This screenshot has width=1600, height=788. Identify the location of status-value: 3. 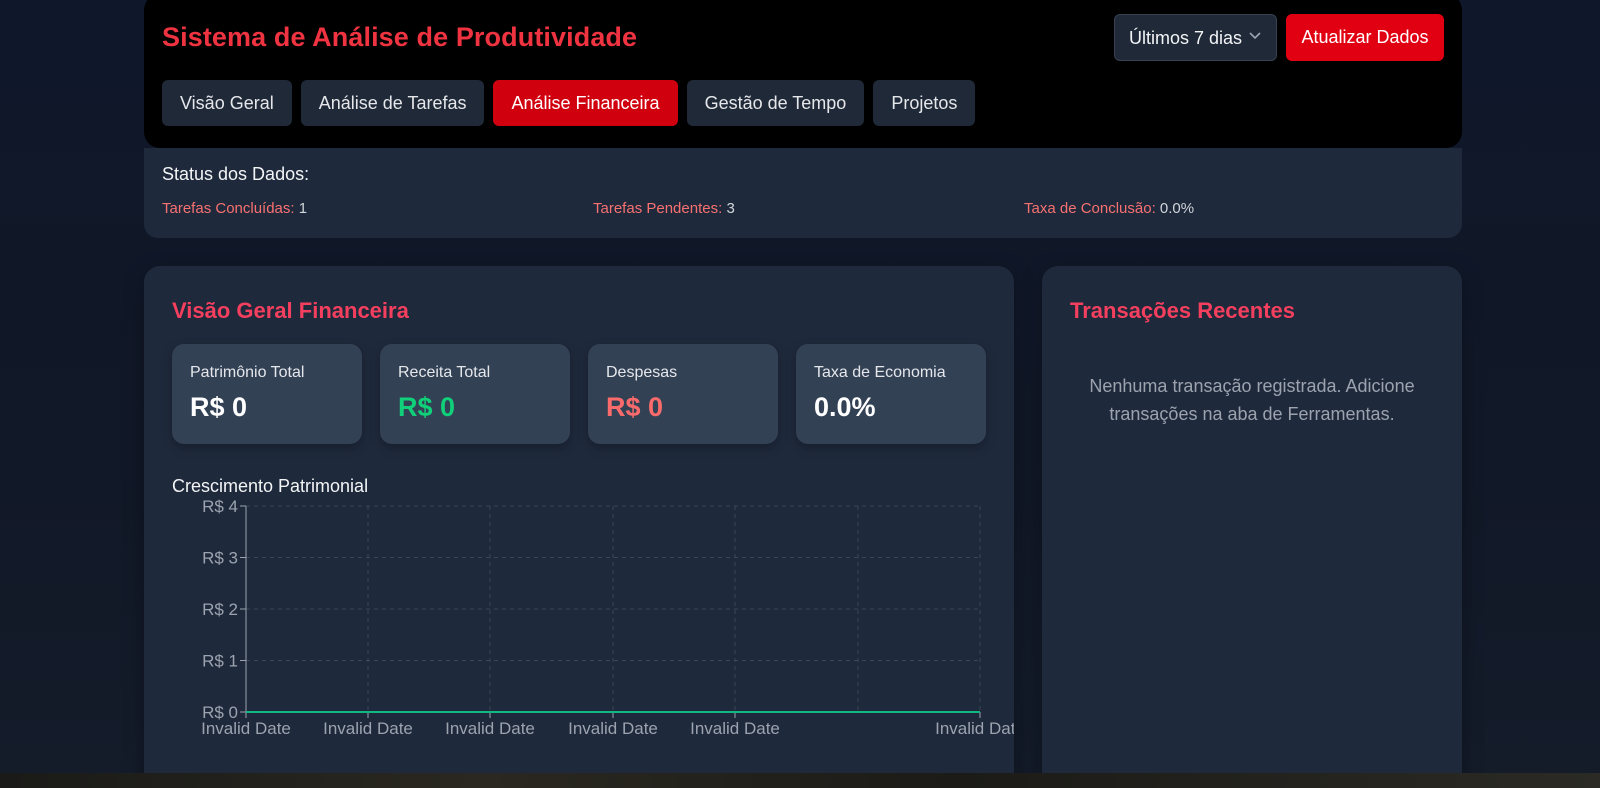
(730, 208).